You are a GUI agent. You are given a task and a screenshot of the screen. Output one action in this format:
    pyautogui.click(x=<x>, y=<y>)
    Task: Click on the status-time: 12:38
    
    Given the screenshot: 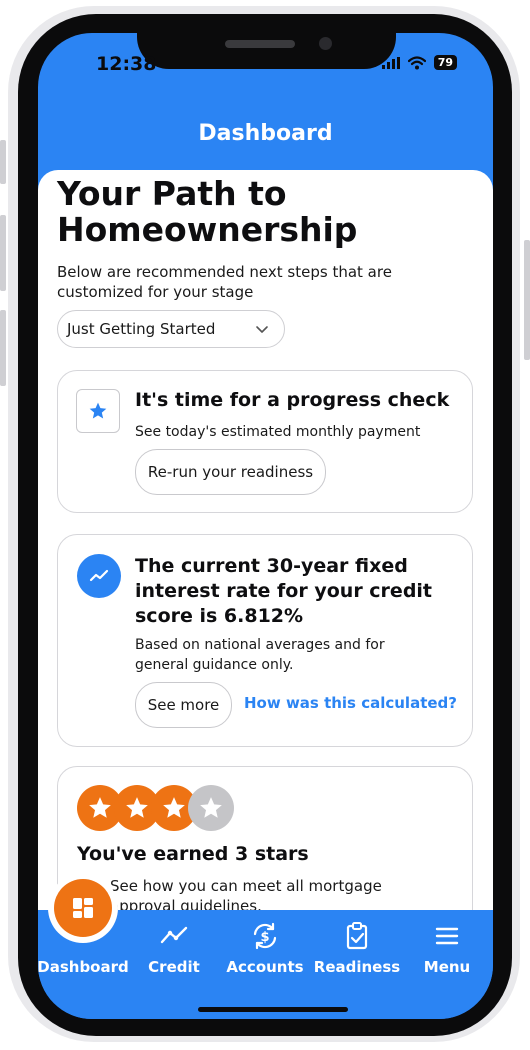 What is the action you would take?
    pyautogui.click(x=126, y=64)
    